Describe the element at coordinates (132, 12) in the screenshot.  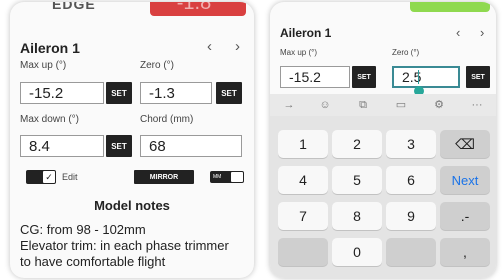
I see `top-banner: EDGE -1.8°` at that location.